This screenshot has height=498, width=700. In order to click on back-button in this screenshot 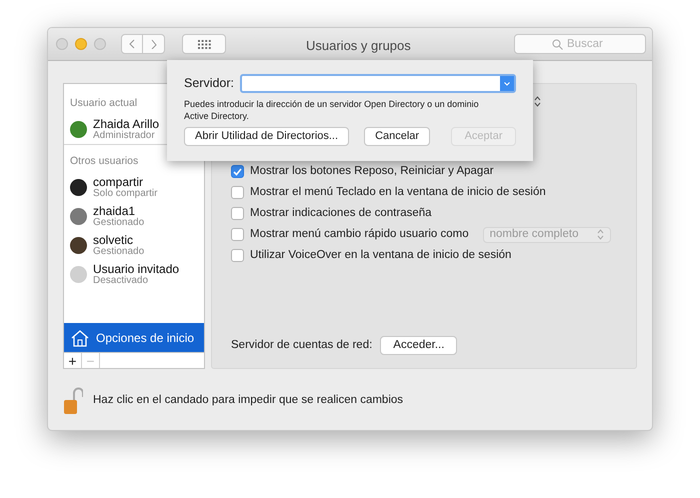, I will do `click(132, 44)`.